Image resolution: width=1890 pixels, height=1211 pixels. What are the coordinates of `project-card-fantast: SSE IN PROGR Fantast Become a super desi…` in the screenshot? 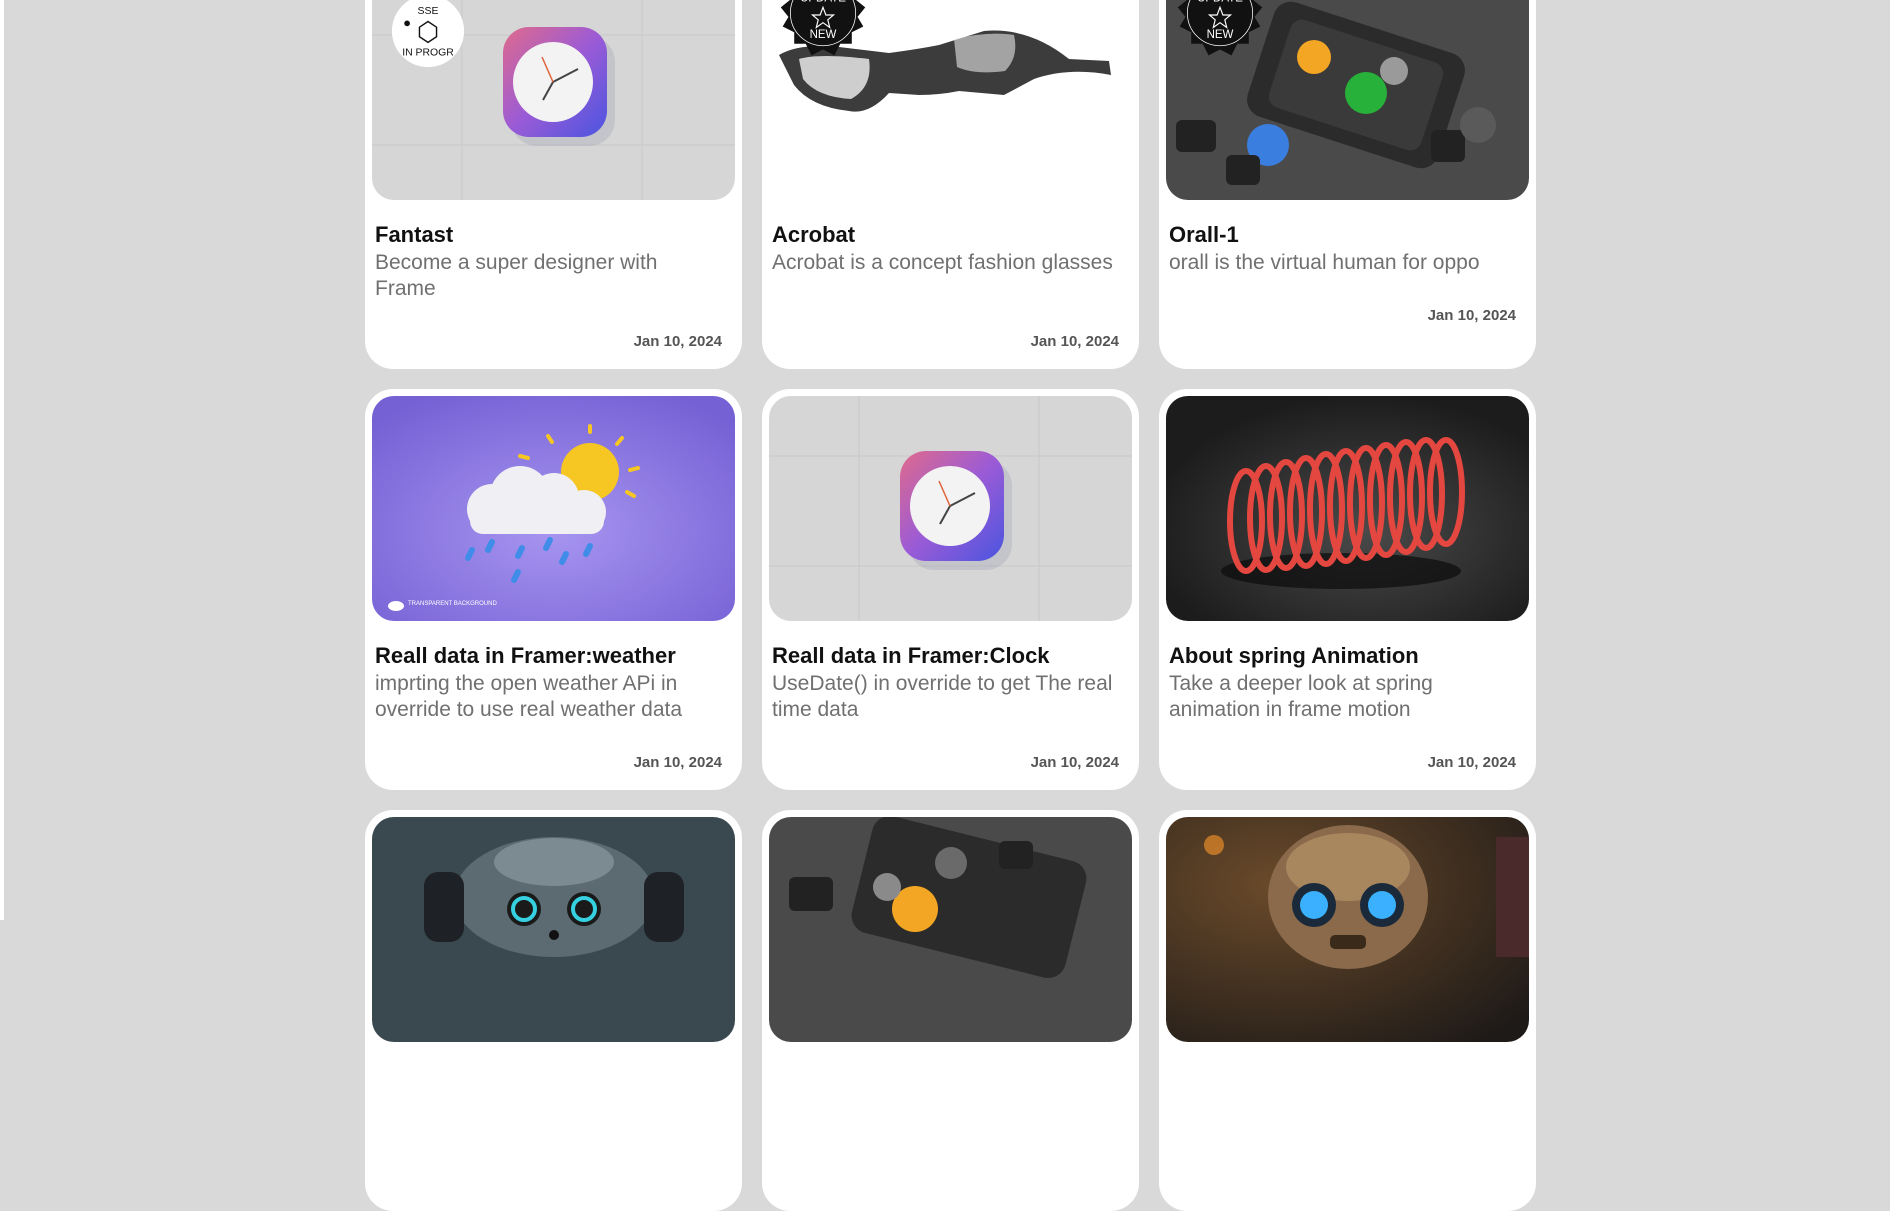 It's located at (553, 184).